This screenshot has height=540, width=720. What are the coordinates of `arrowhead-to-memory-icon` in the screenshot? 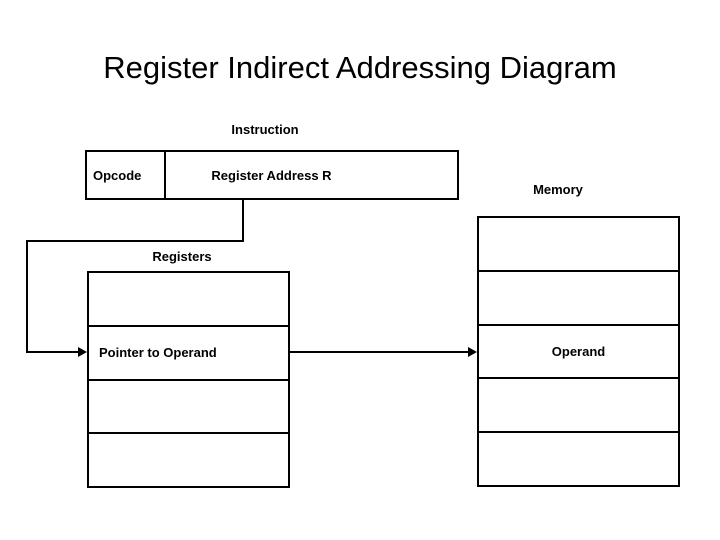 It's located at (472, 352).